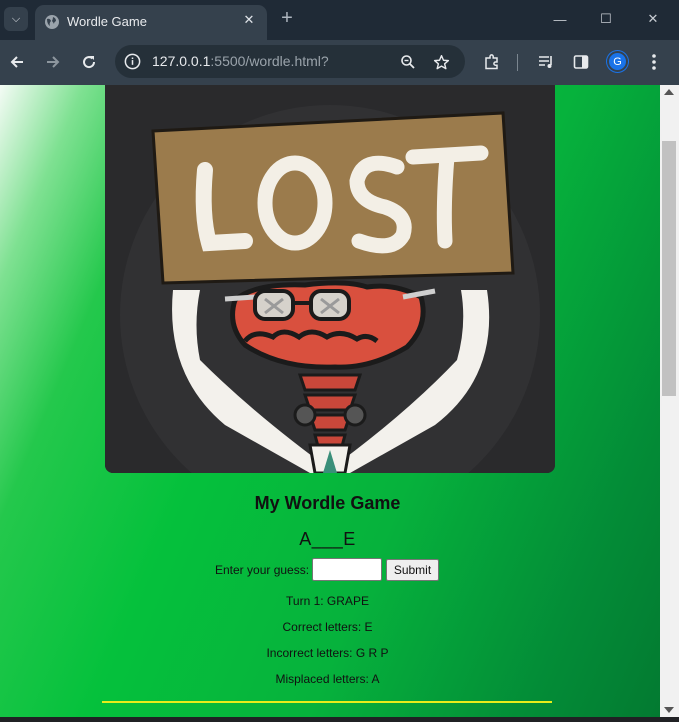 Image resolution: width=679 pixels, height=722 pixels. I want to click on arrow-left-icon, so click(16, 62).